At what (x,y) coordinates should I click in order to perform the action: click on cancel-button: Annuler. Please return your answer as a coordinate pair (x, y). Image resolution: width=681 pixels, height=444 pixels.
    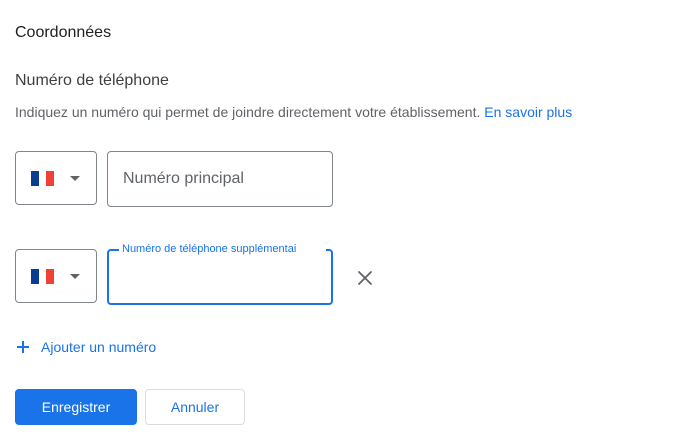
    Looking at the image, I should click on (195, 407).